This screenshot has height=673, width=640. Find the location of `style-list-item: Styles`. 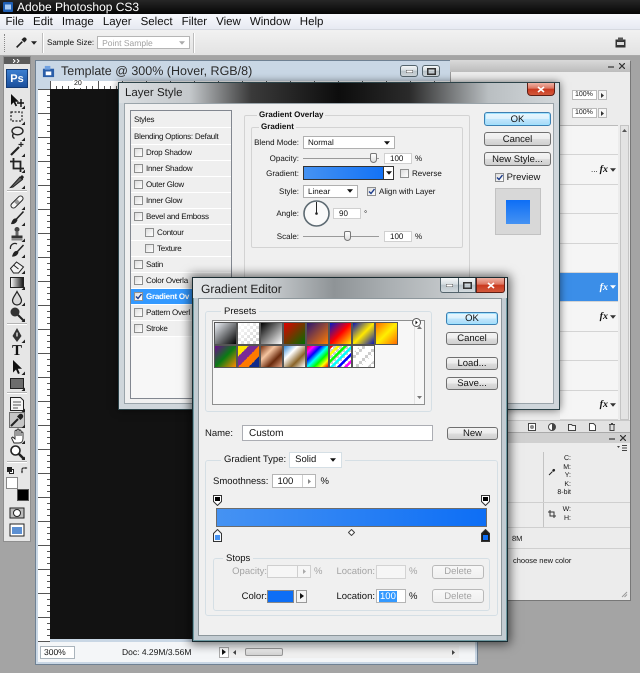

style-list-item: Styles is located at coordinates (181, 119).